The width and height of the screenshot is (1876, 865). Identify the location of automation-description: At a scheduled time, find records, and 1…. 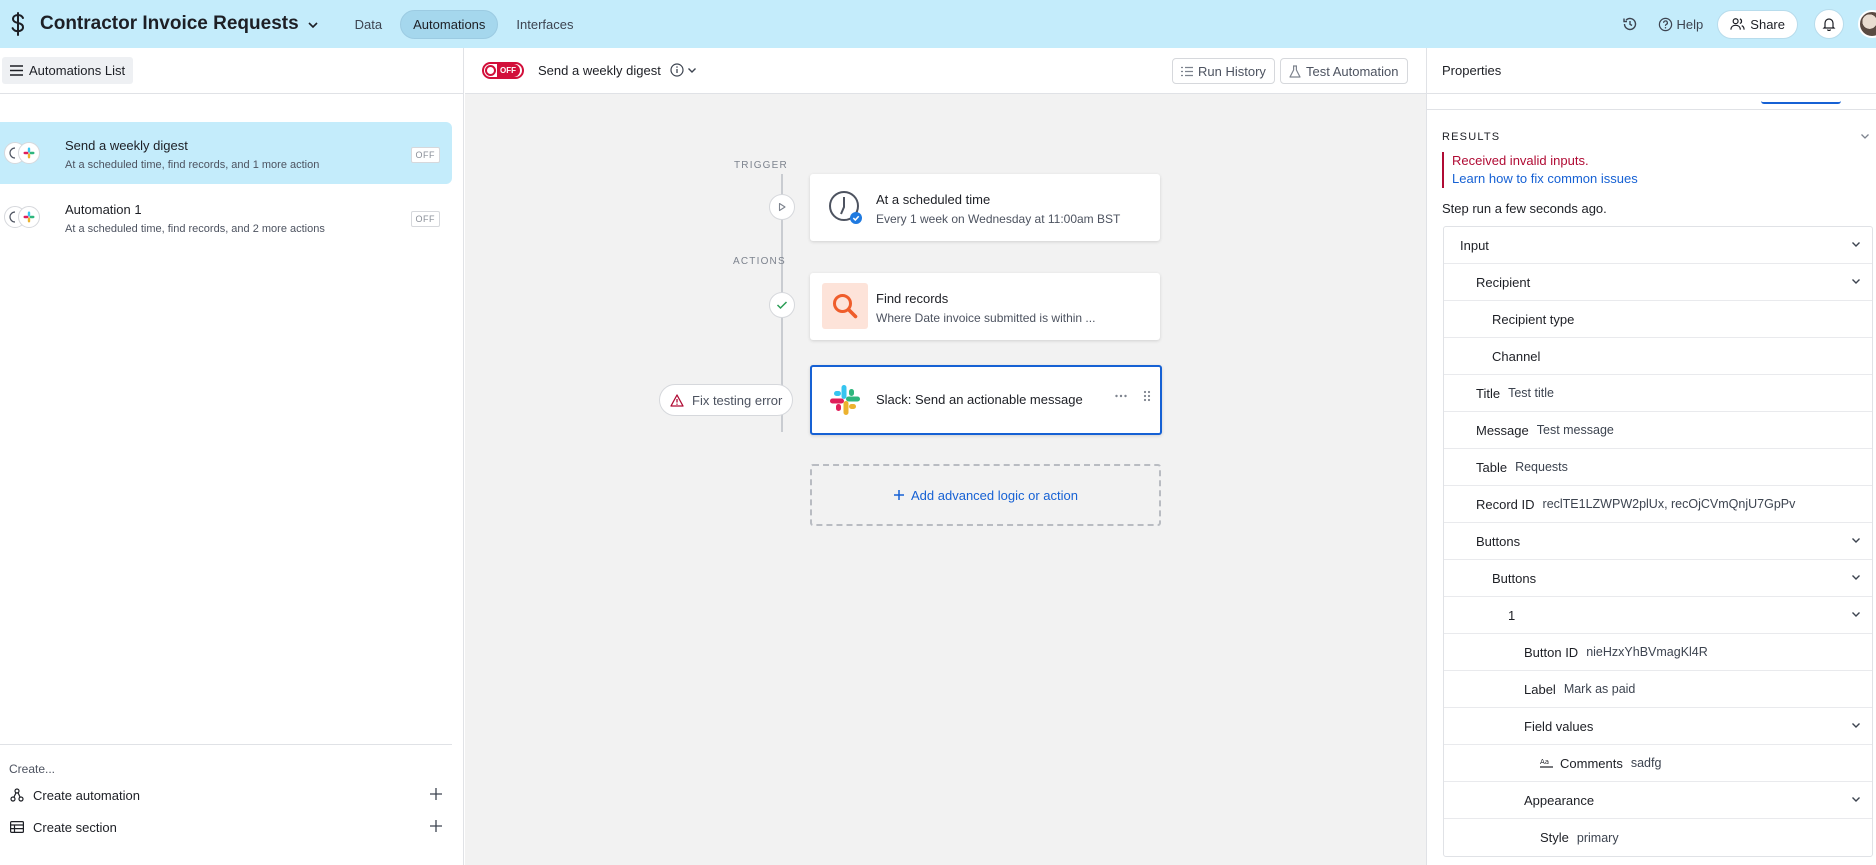
(192, 165).